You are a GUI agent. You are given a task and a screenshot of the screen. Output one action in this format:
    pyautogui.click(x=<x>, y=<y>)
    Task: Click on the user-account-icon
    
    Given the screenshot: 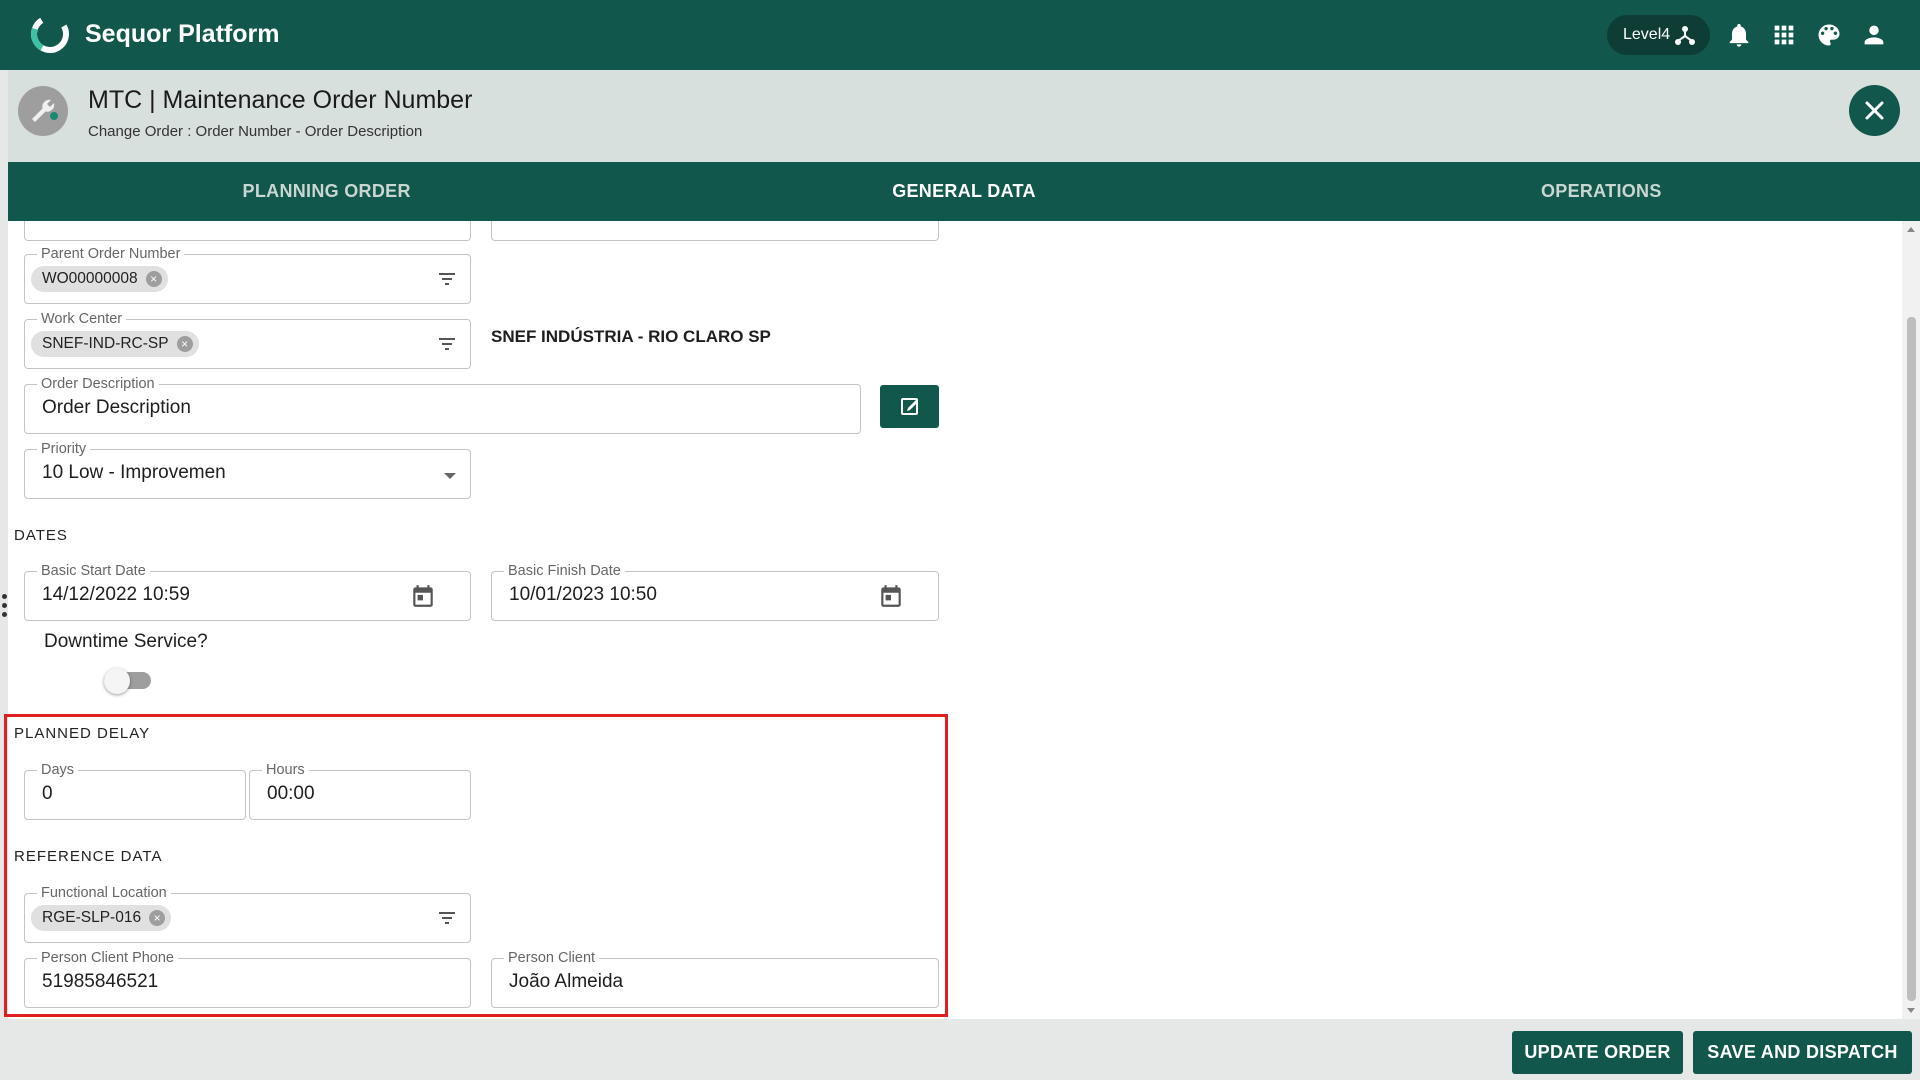 What is the action you would take?
    pyautogui.click(x=1874, y=35)
    